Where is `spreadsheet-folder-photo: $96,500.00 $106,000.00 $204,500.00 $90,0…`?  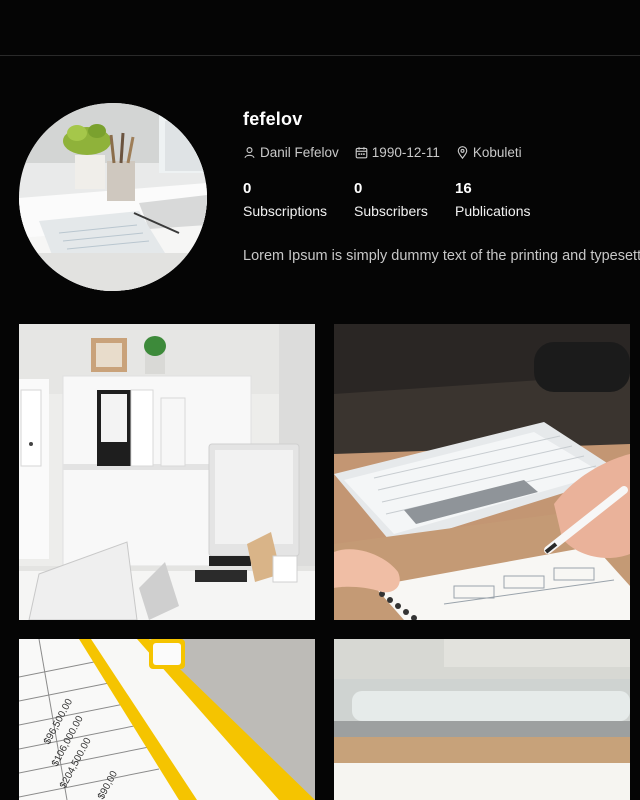
spreadsheet-folder-photo: $96,500.00 $106,000.00 $204,500.00 $90,0… is located at coordinates (167, 719).